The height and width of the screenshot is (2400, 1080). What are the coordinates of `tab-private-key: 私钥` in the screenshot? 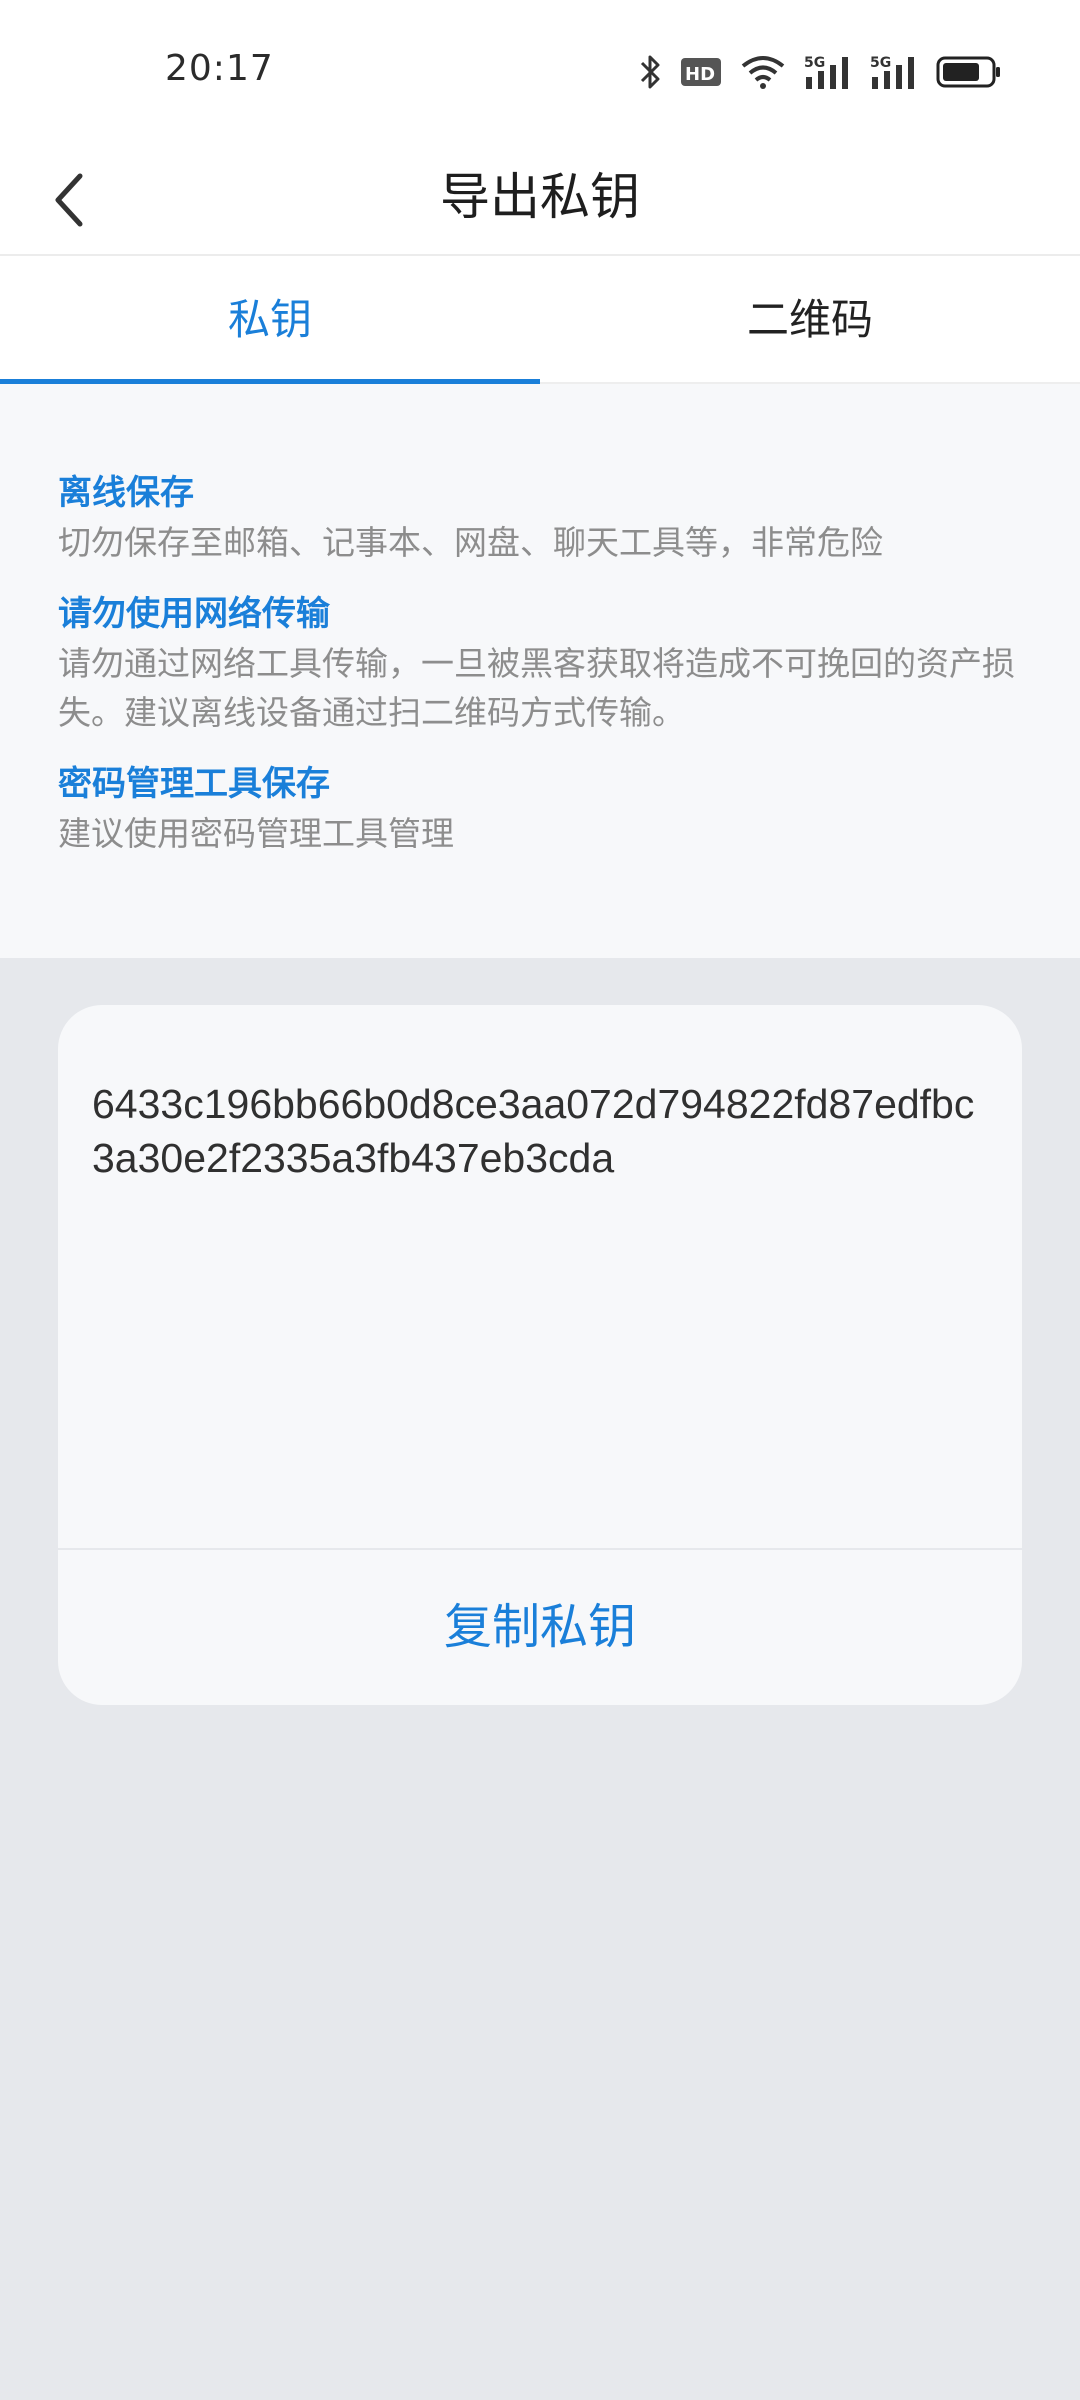 It's located at (270, 320).